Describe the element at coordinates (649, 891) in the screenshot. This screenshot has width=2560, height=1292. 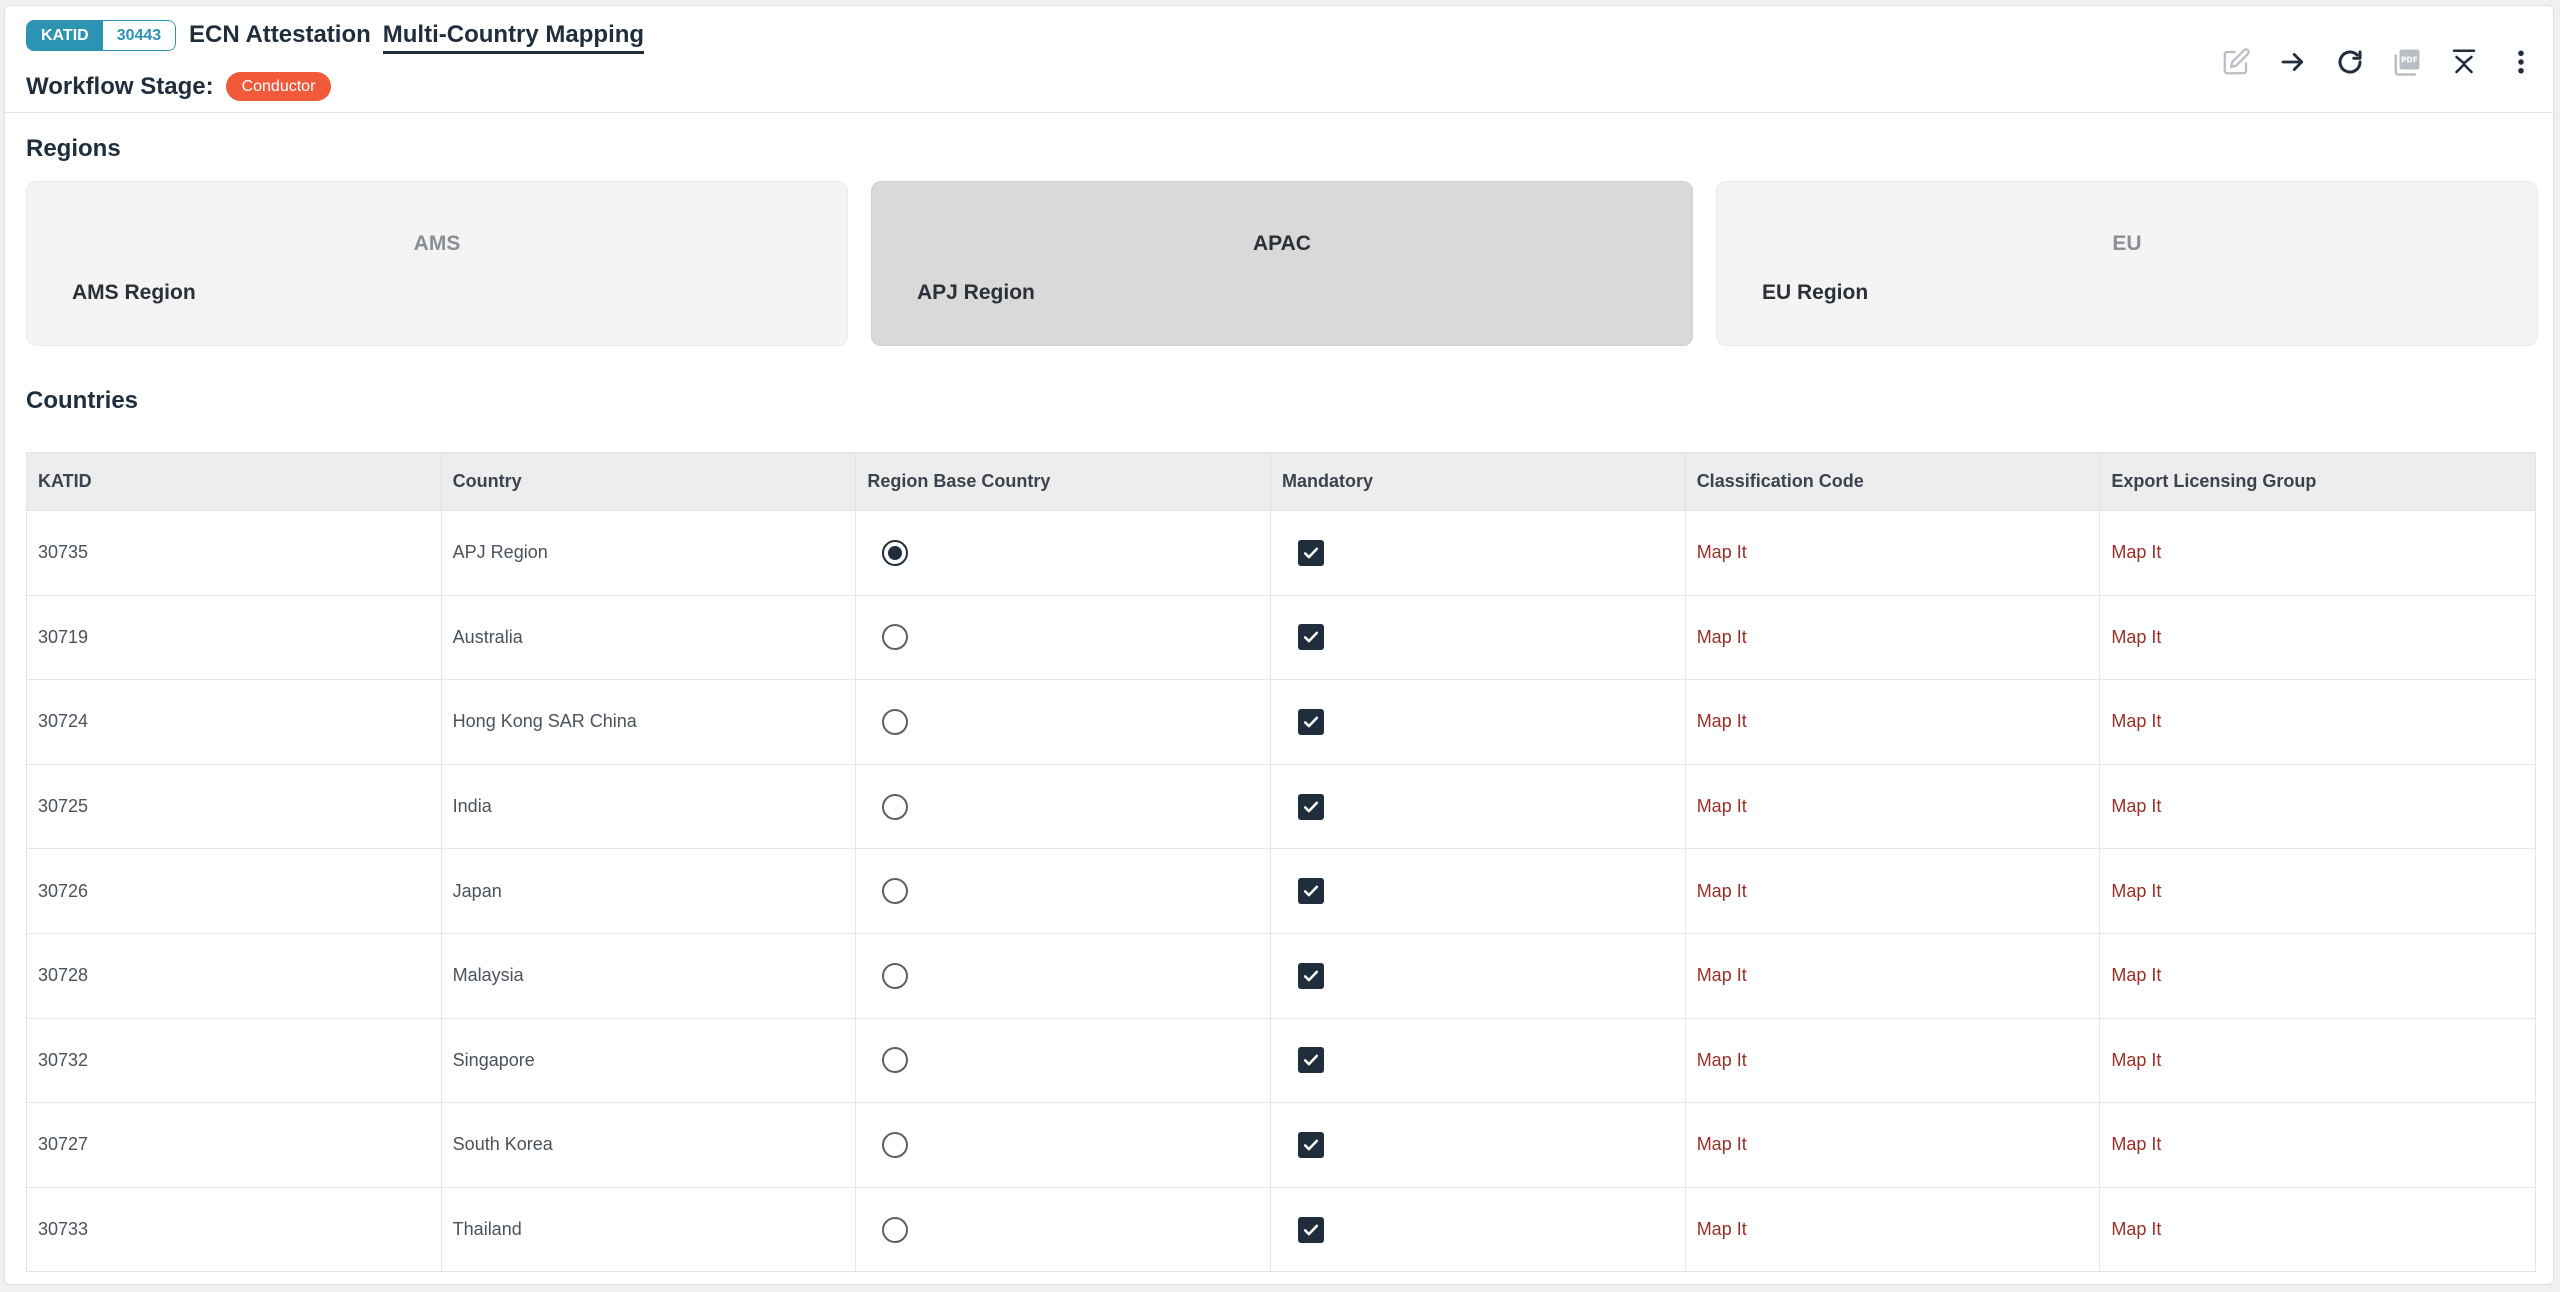
I see `cell-country: Japan` at that location.